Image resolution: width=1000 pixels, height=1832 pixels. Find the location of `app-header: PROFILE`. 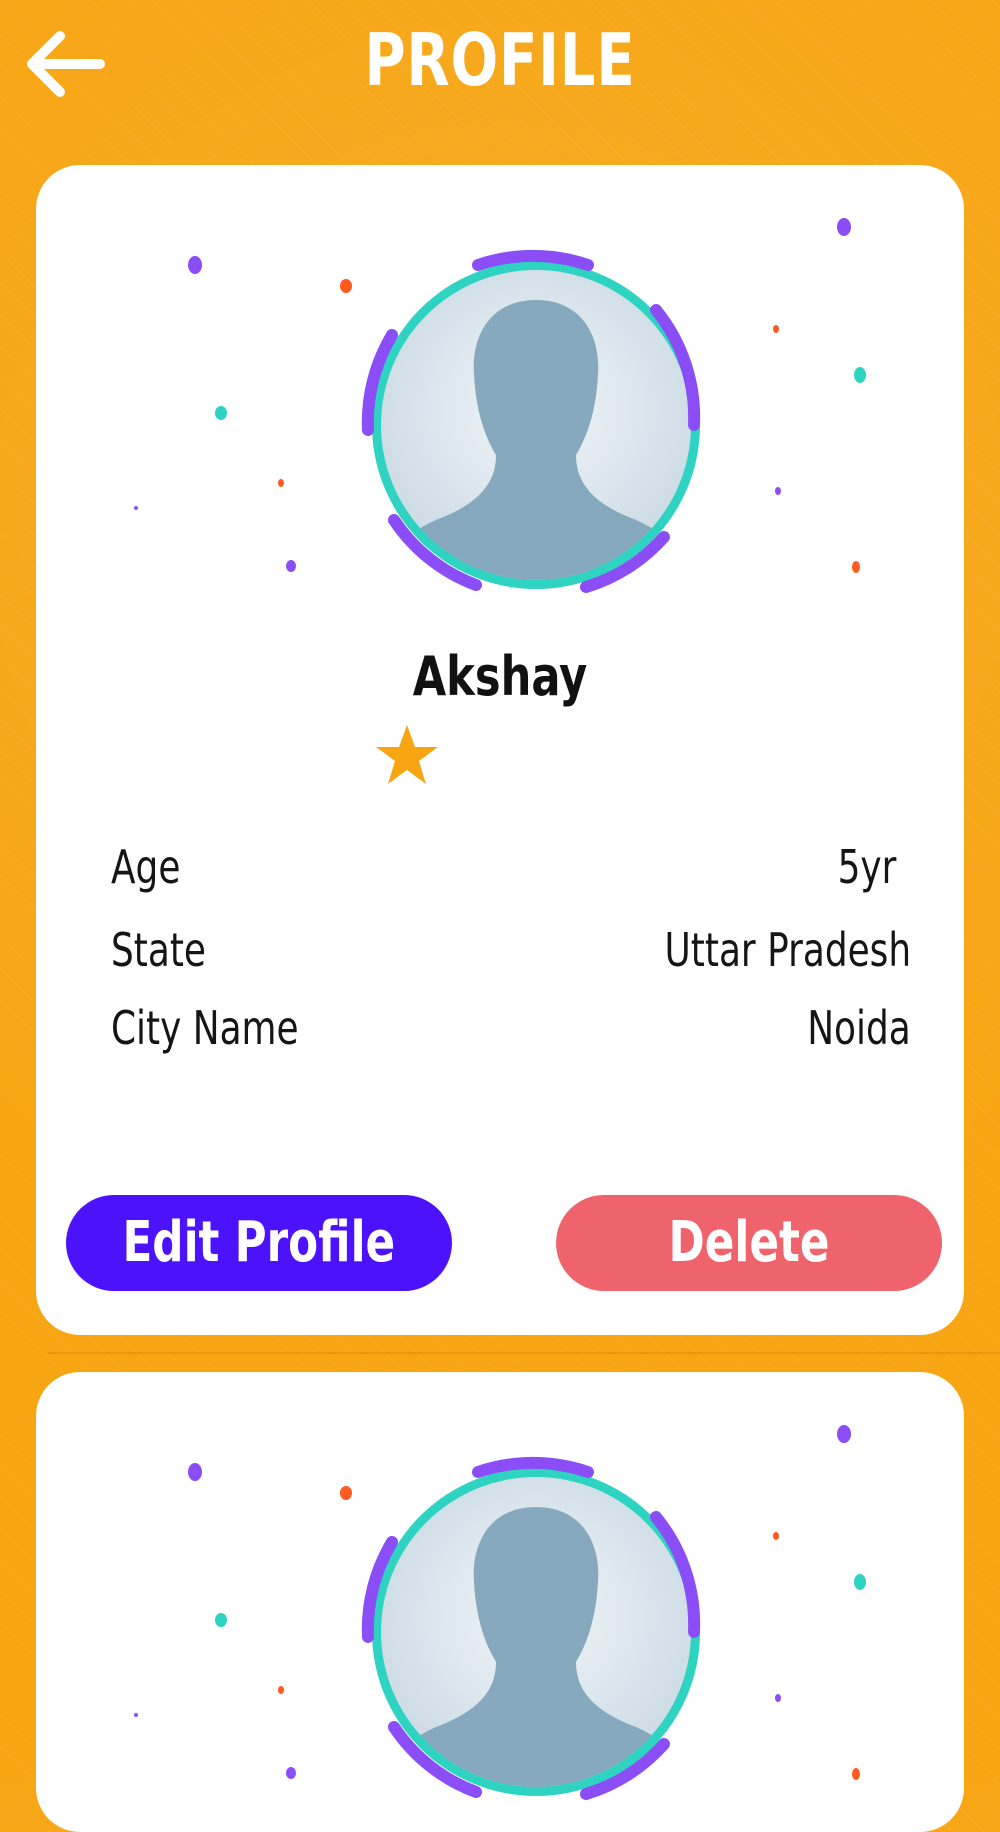

app-header: PROFILE is located at coordinates (500, 70).